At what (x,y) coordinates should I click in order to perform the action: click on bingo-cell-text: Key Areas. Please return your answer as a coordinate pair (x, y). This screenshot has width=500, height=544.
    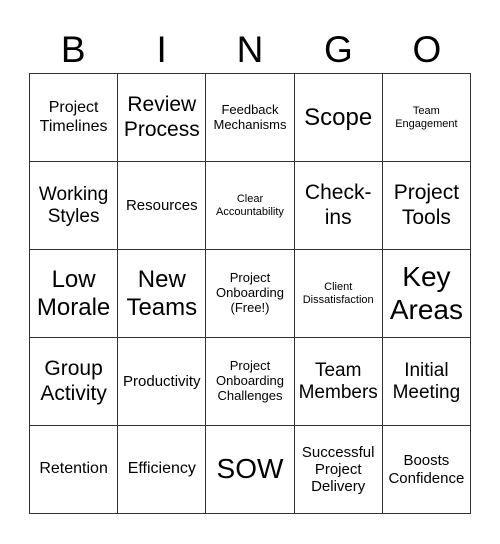
    Looking at the image, I should click on (426, 293).